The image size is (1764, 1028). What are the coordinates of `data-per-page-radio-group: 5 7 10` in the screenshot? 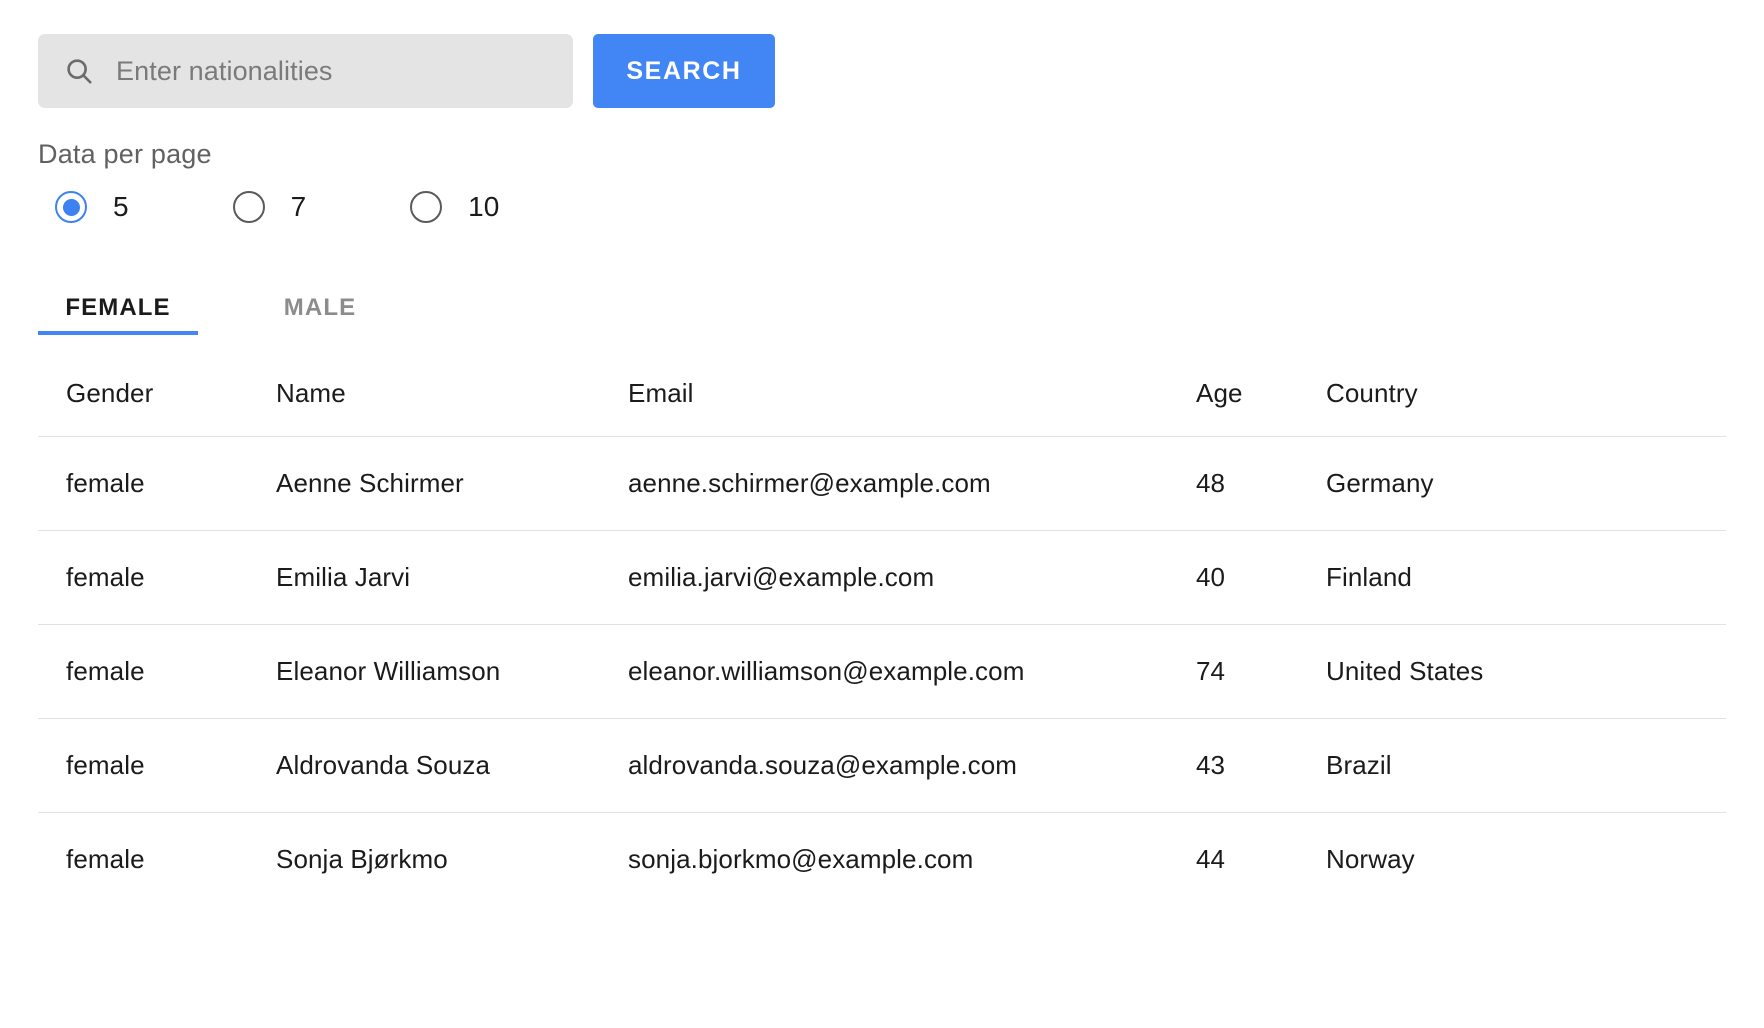 It's located at (277, 207).